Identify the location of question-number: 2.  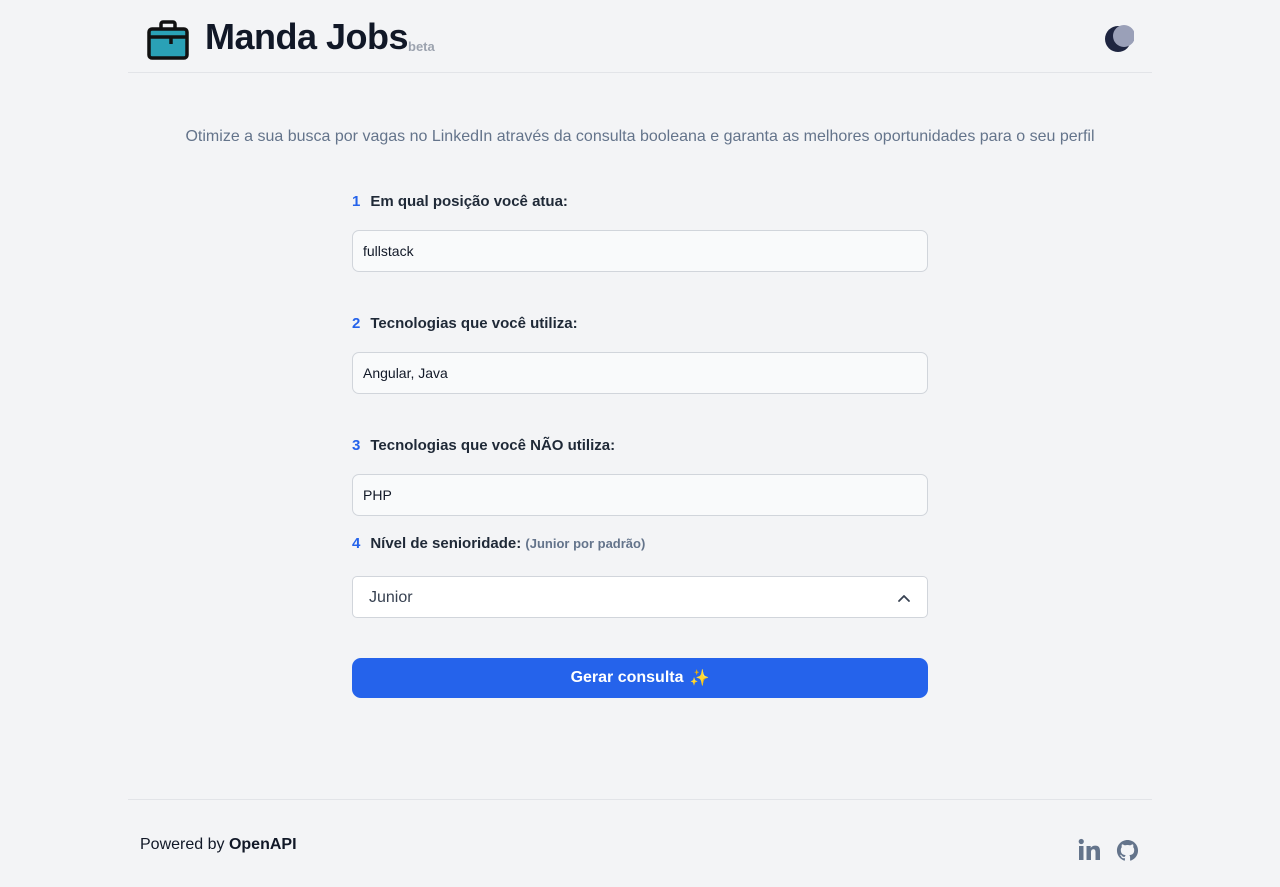
(356, 323).